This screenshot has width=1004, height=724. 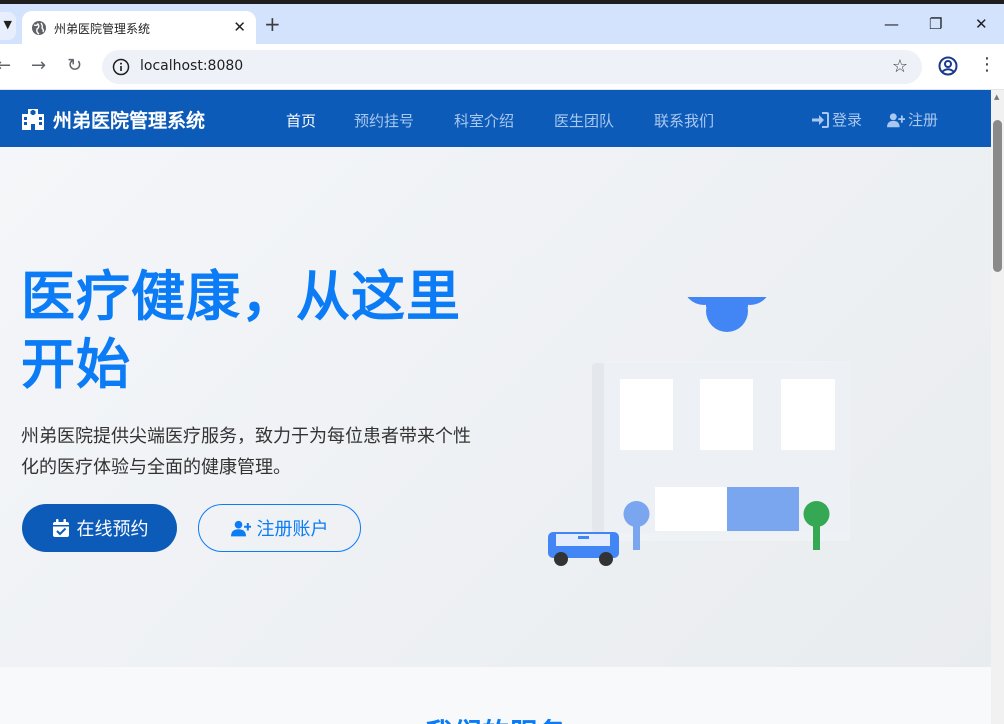 I want to click on close-window-button: ✕, so click(x=981, y=24).